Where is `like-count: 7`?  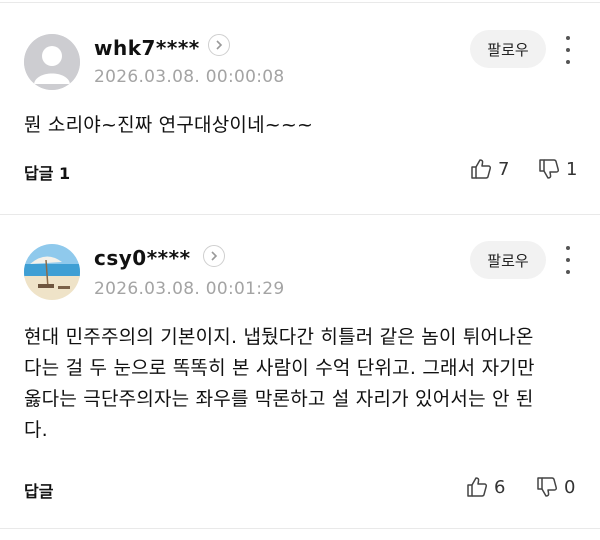
like-count: 7 is located at coordinates (504, 169).